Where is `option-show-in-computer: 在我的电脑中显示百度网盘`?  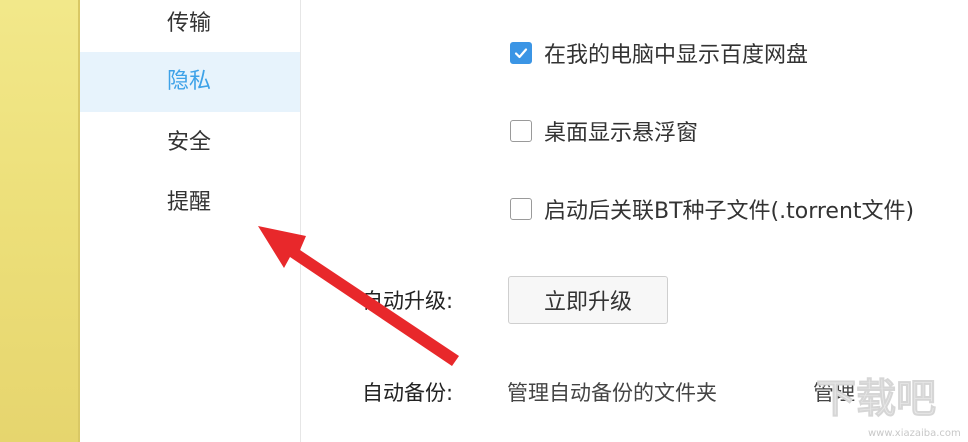
option-show-in-computer: 在我的电脑中显示百度网盘 is located at coordinates (659, 53).